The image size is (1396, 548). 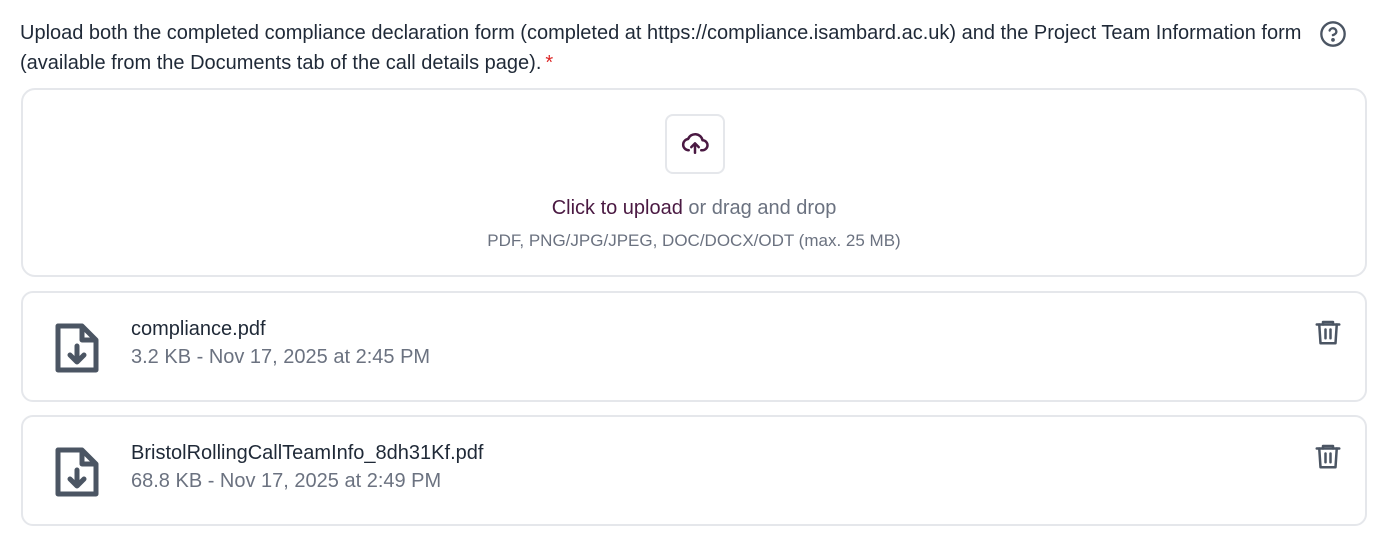 I want to click on file-meta: 3.2 KB - Nov 17, 2025 at 2:45 PM, so click(x=281, y=357).